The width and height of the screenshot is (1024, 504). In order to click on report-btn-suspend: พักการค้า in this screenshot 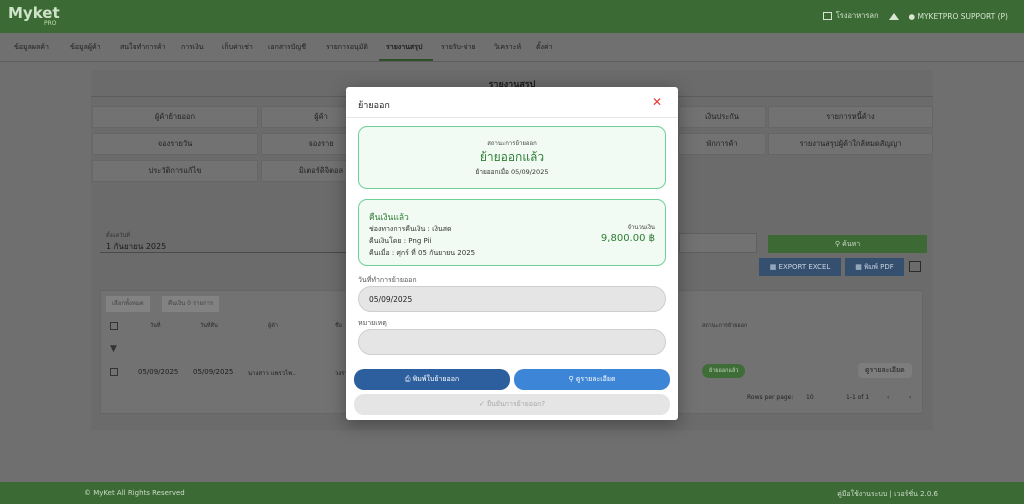, I will do `click(722, 144)`.